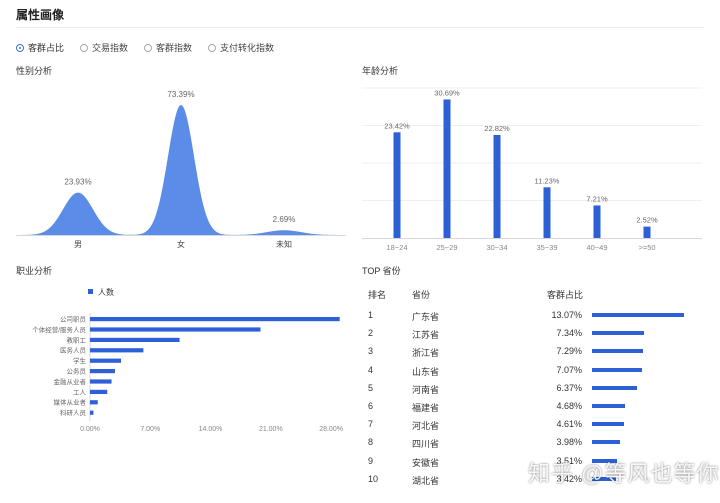 This screenshot has height=503, width=720. I want to click on occupation-category-label: 金融从业者, so click(70, 381).